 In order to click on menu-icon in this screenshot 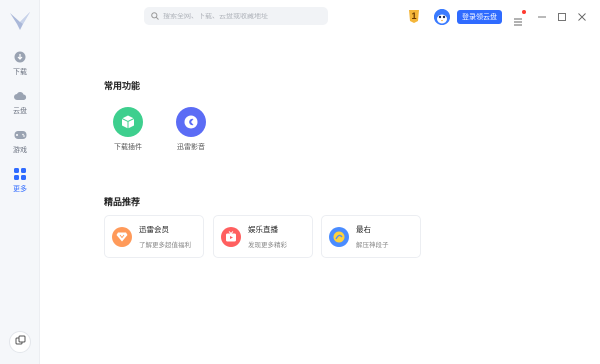, I will do `click(519, 18)`.